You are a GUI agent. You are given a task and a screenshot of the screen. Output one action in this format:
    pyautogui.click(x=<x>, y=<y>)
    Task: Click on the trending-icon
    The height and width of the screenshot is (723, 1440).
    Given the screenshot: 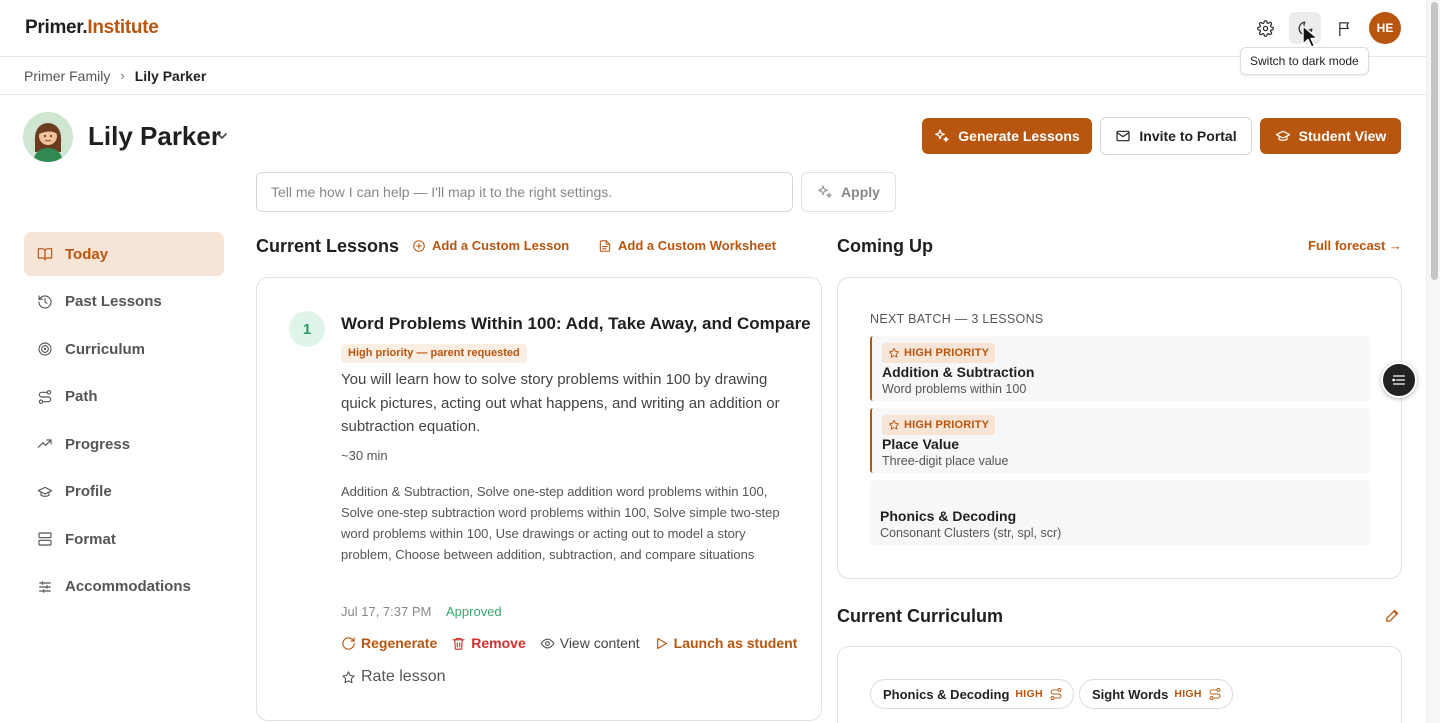 What is the action you would take?
    pyautogui.click(x=44, y=443)
    